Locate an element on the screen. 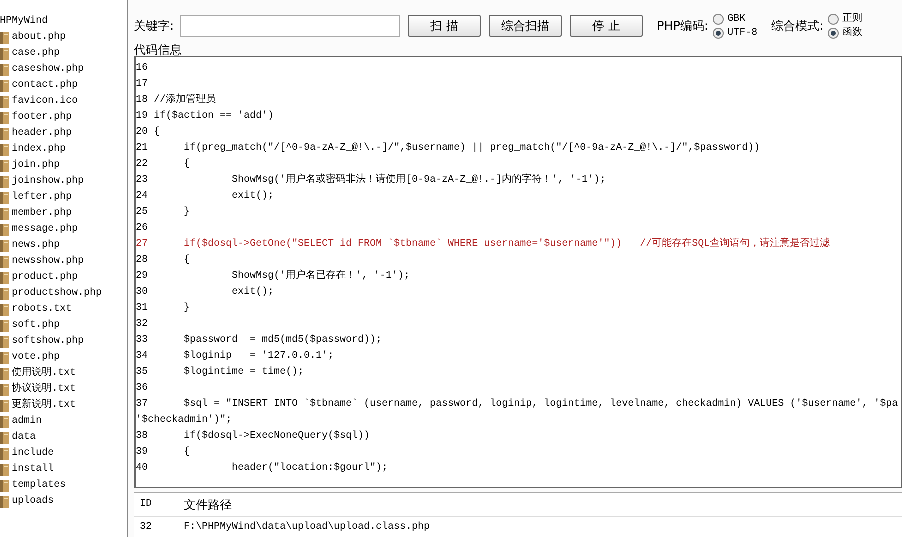 The image size is (902, 537). tree-item: message.php is located at coordinates (45, 230).